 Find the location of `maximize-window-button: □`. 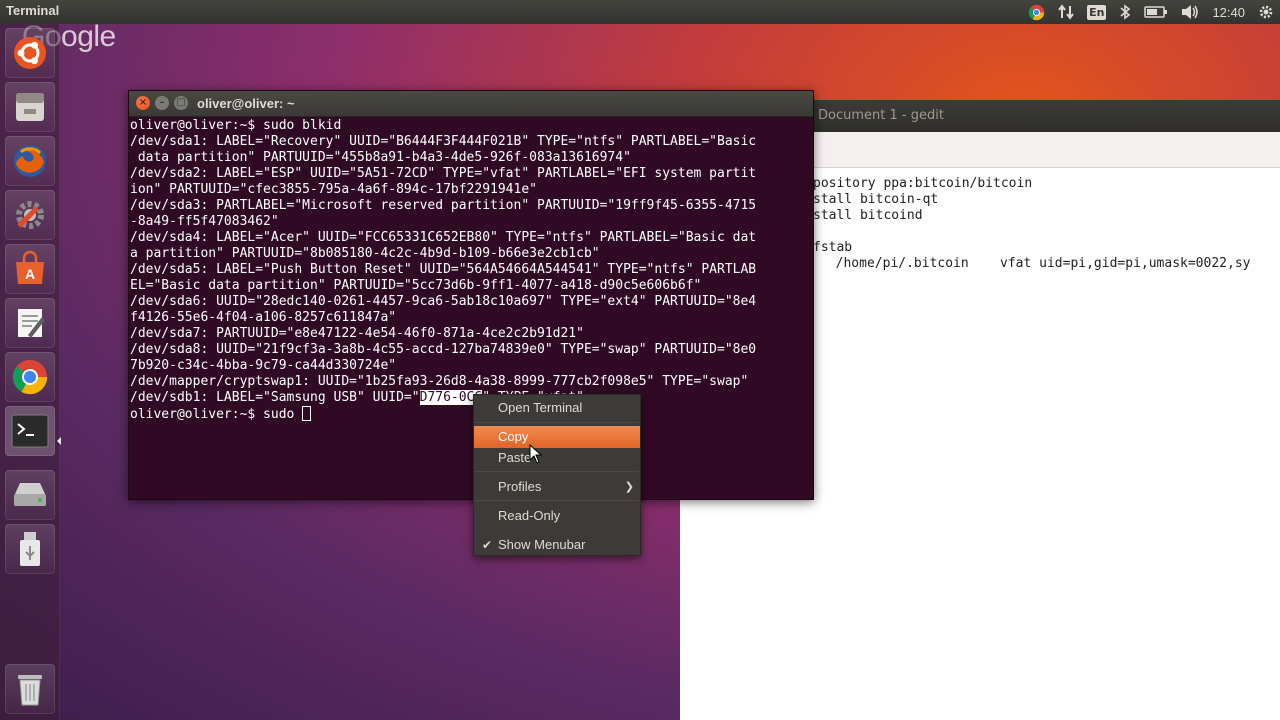

maximize-window-button: □ is located at coordinates (181, 103).